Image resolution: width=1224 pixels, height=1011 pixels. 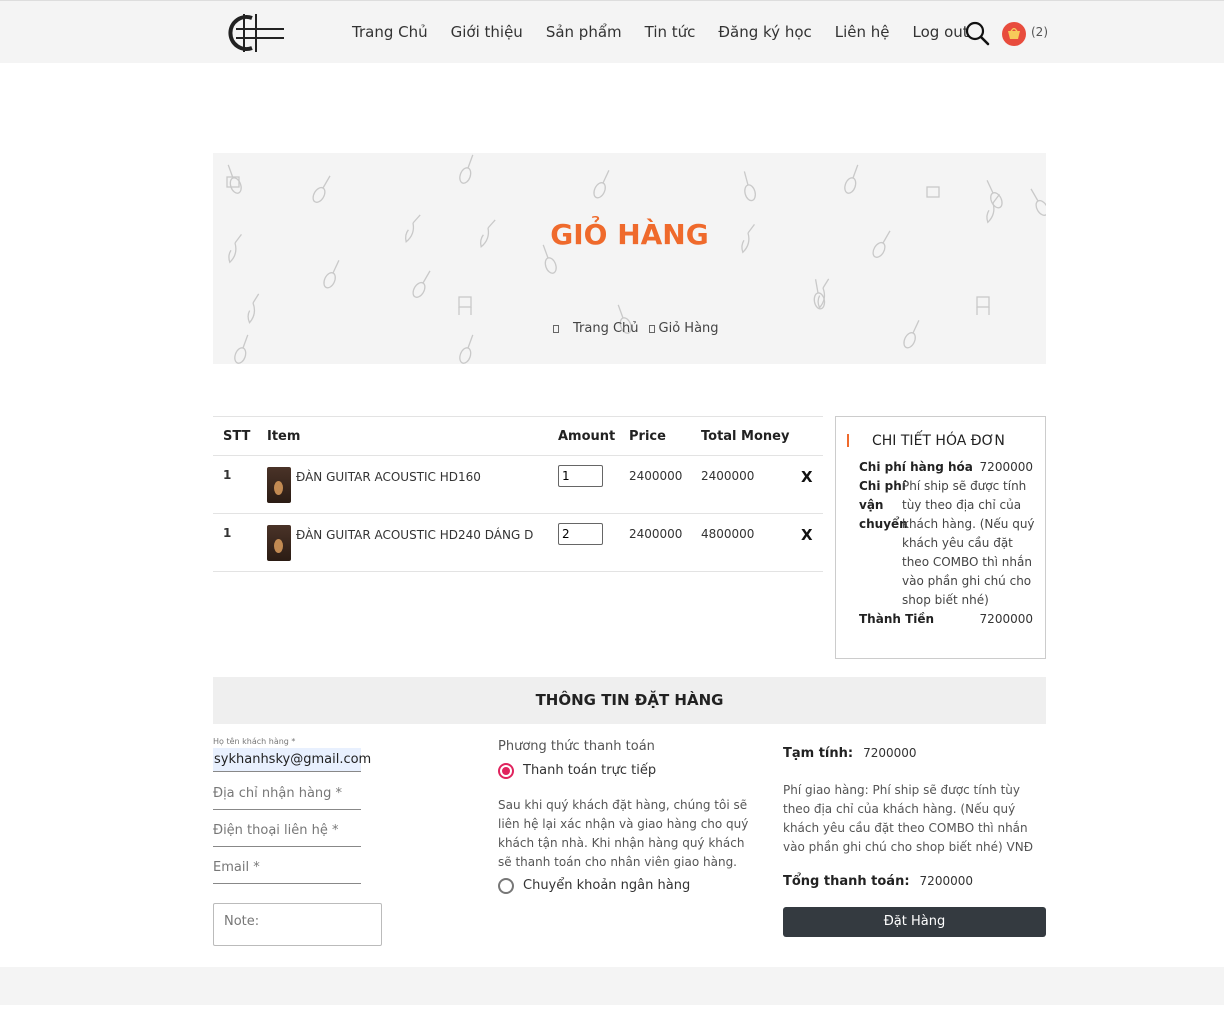 I want to click on column-header-item: Item, so click(x=284, y=436).